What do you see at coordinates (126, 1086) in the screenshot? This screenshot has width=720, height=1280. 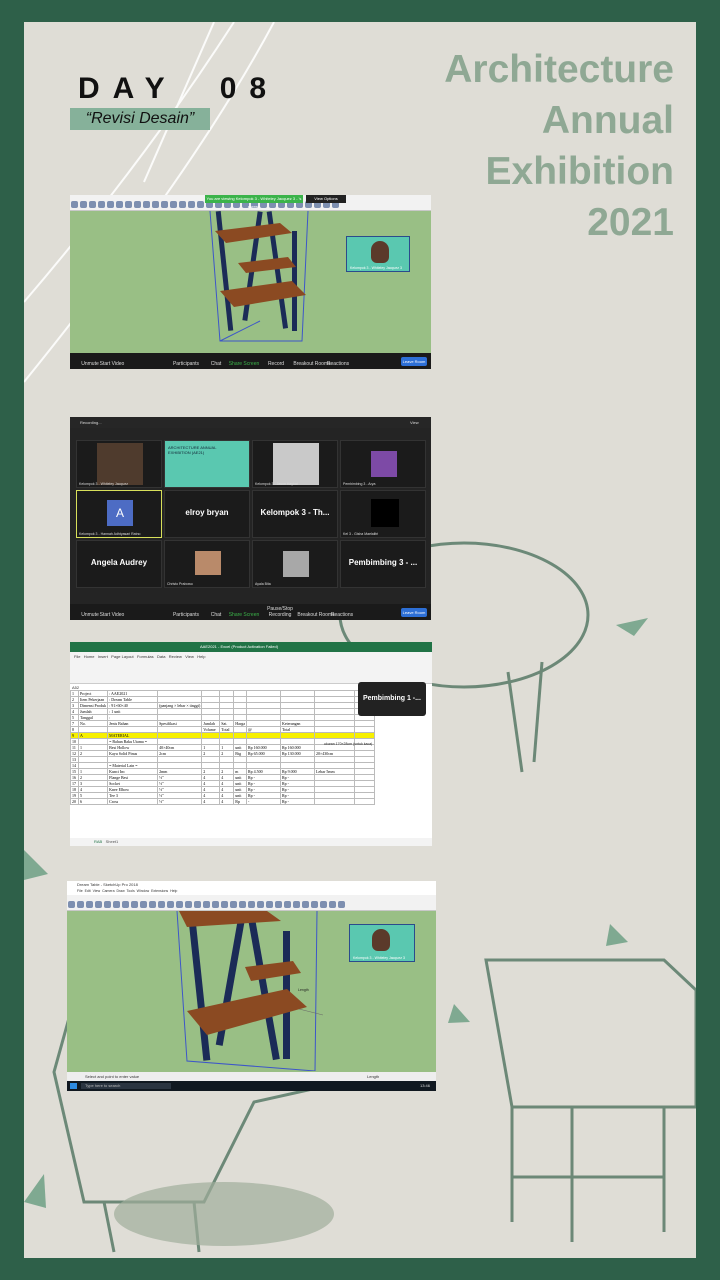 I see `taskbar-search: Type here to search` at bounding box center [126, 1086].